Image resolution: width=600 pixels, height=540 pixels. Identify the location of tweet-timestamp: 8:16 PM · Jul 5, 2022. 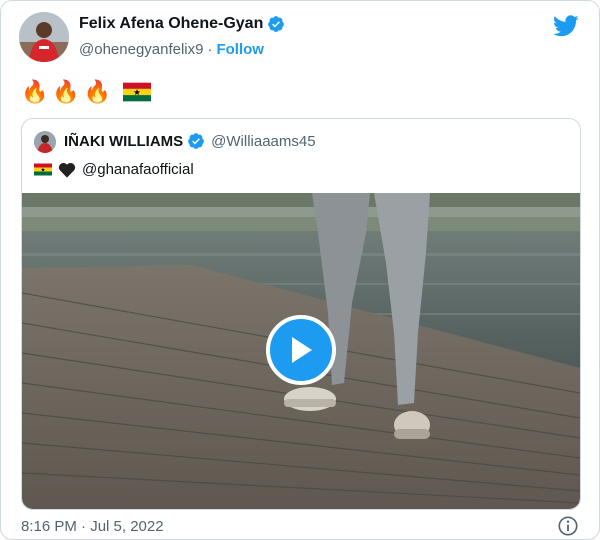
(92, 526).